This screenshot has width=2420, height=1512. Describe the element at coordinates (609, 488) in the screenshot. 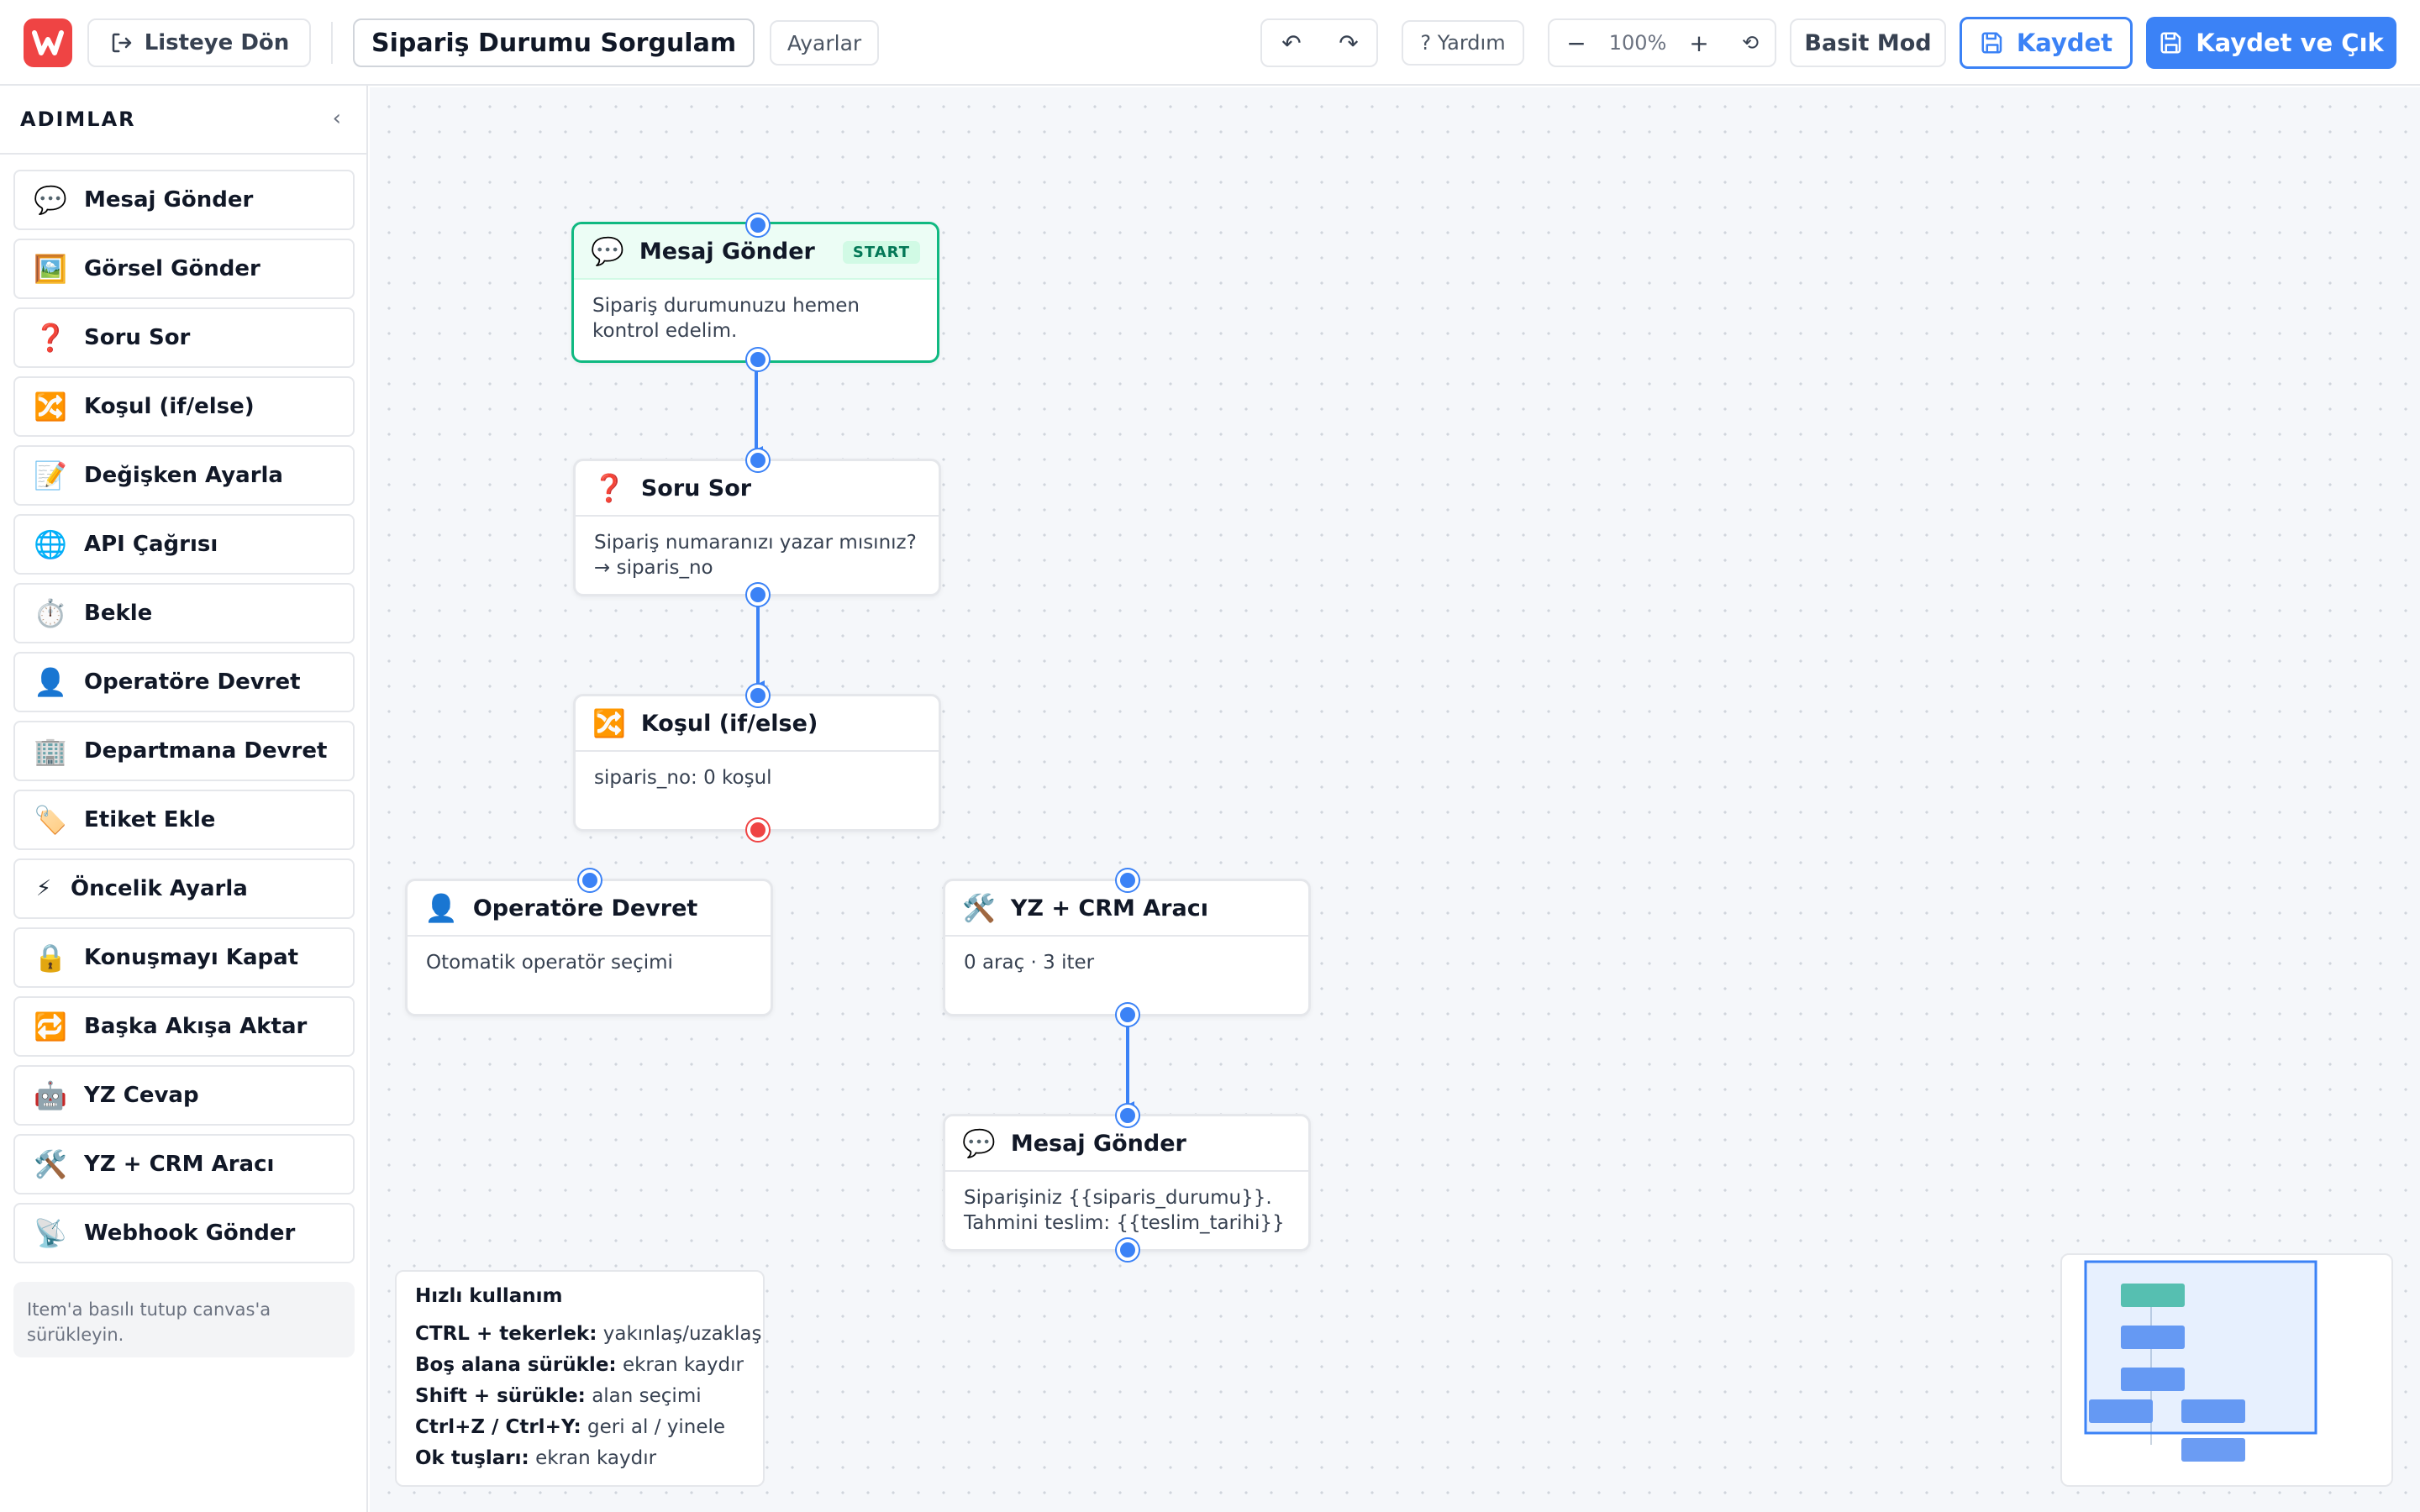

I see `question-icon: ❓` at that location.